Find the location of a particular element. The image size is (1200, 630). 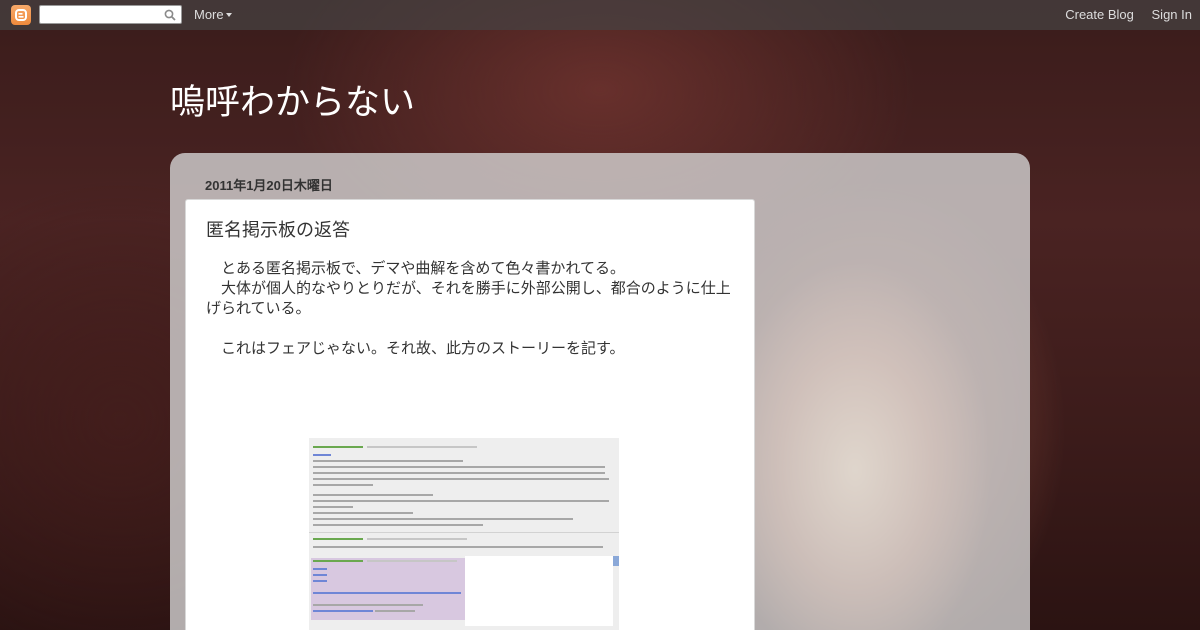

blog-title: 嗚呼わからない is located at coordinates (292, 99).